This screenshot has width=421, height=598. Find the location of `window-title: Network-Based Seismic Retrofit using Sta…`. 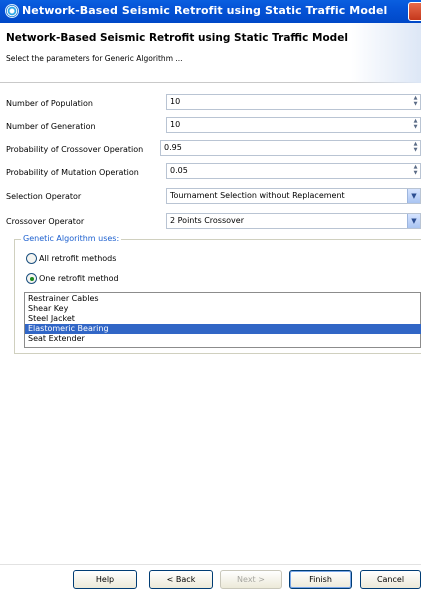

window-title: Network-Based Seismic Retrofit using Sta… is located at coordinates (205, 10).